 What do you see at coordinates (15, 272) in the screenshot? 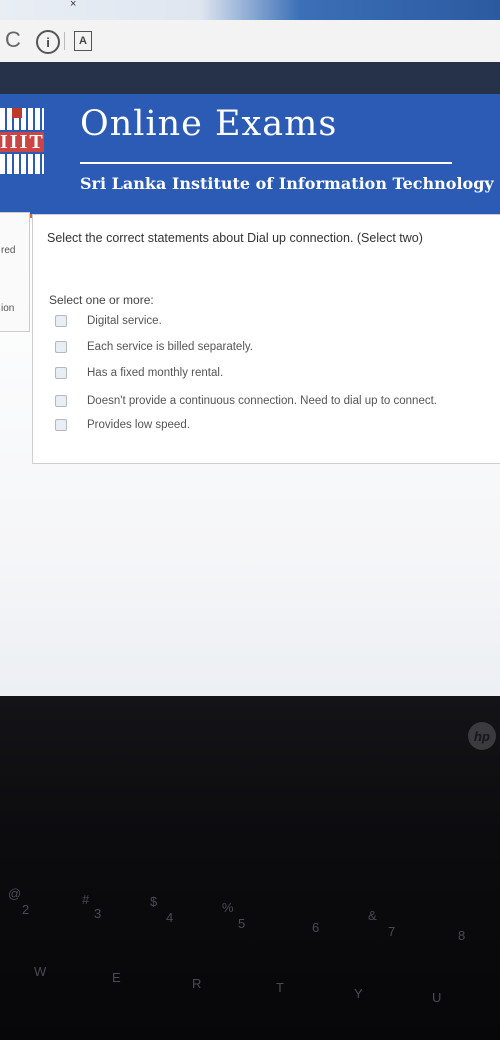
I see `question-info-panel: red ion` at bounding box center [15, 272].